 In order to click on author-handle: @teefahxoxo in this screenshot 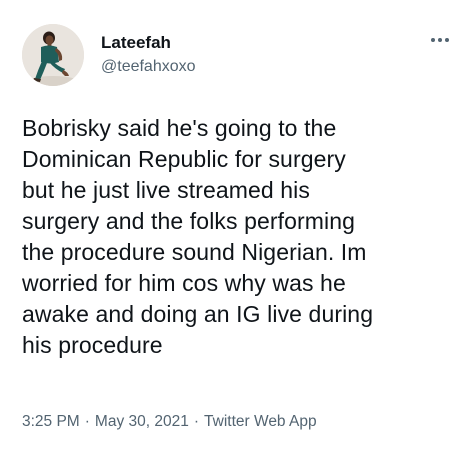, I will do `click(148, 67)`.